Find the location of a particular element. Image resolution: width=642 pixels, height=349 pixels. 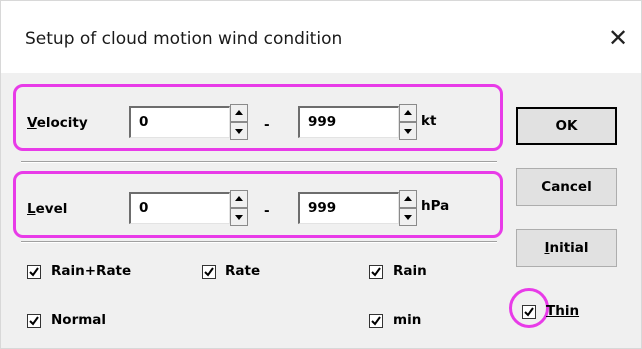

level-min-spinner is located at coordinates (239, 208).